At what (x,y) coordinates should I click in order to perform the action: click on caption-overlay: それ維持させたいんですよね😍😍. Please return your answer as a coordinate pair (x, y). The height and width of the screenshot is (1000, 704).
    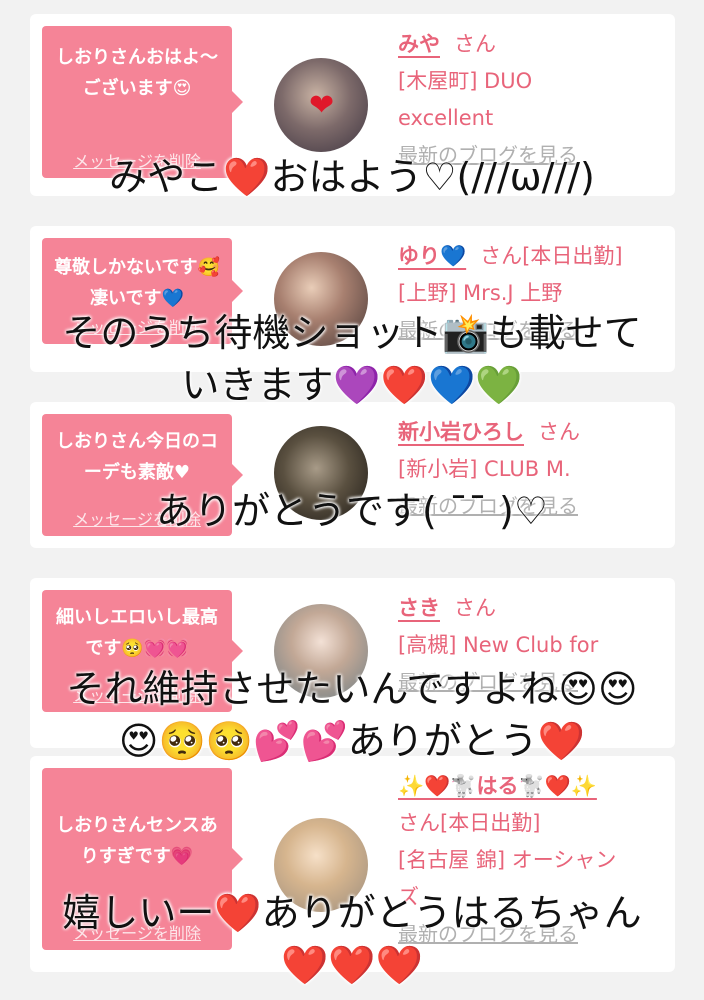
    Looking at the image, I should click on (352, 689).